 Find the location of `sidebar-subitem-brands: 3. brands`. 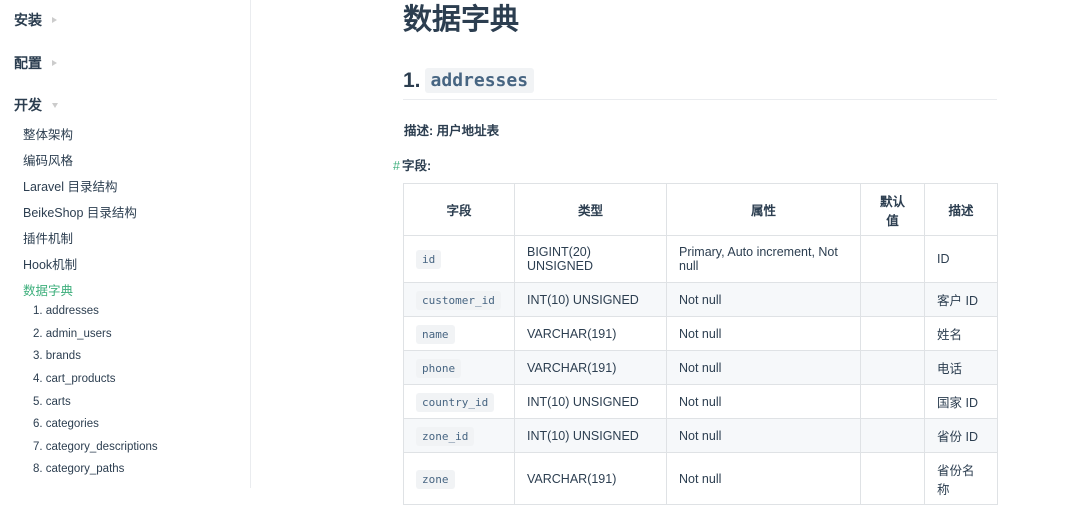

sidebar-subitem-brands: 3. brands is located at coordinates (57, 356).